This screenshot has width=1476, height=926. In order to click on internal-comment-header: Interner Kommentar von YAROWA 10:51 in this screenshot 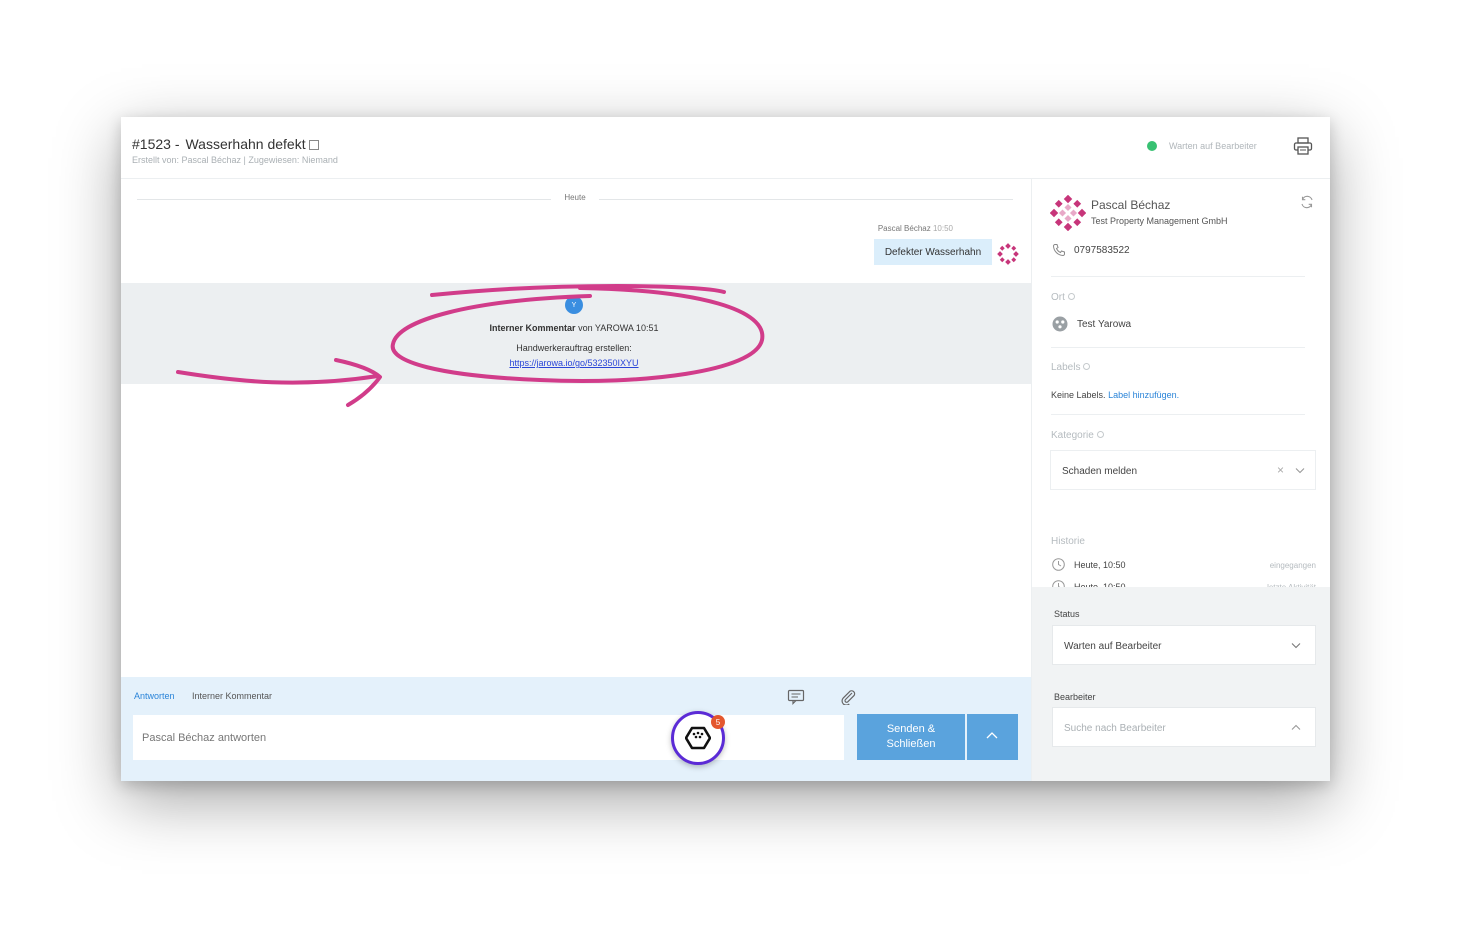, I will do `click(574, 328)`.